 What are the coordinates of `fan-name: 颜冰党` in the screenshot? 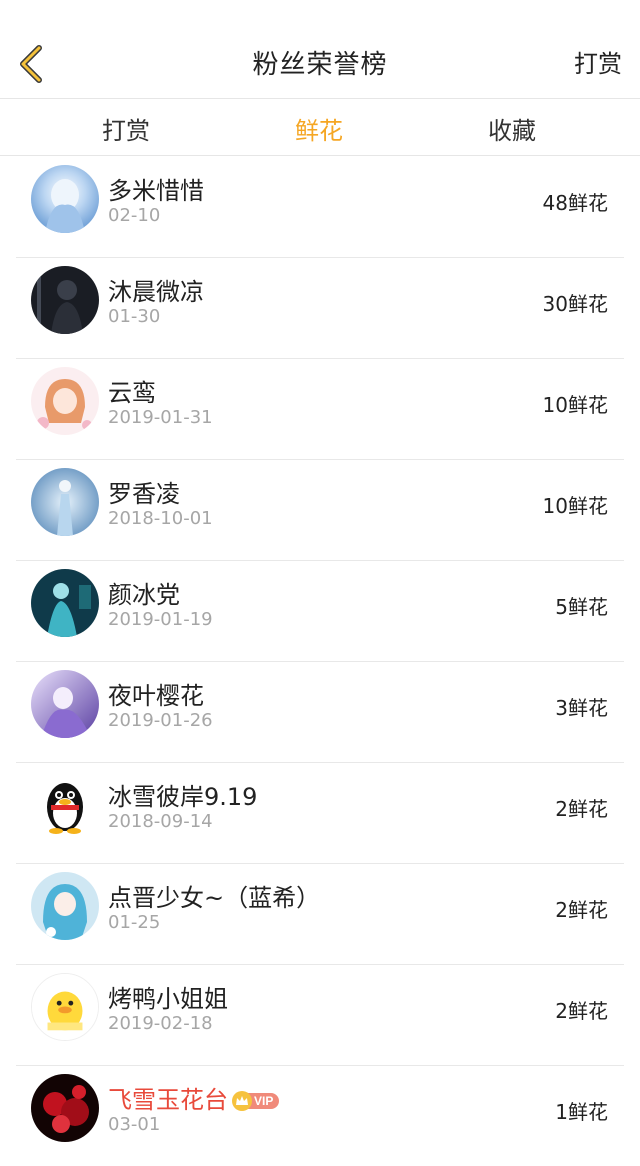 It's located at (144, 595).